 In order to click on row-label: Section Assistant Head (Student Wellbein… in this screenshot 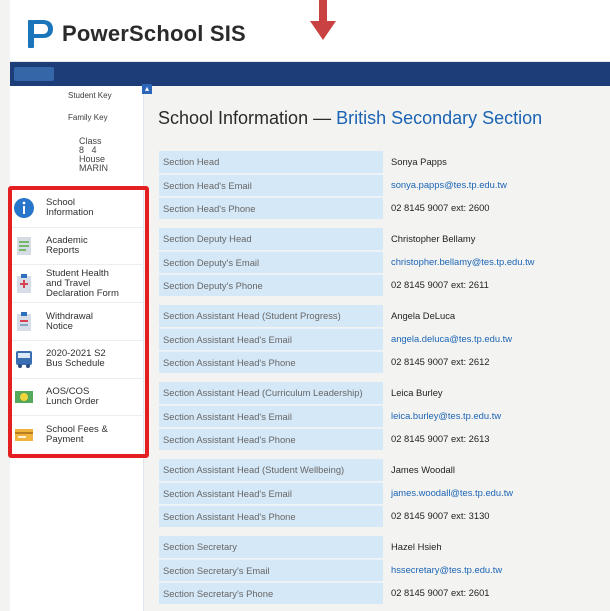, I will do `click(271, 469)`.